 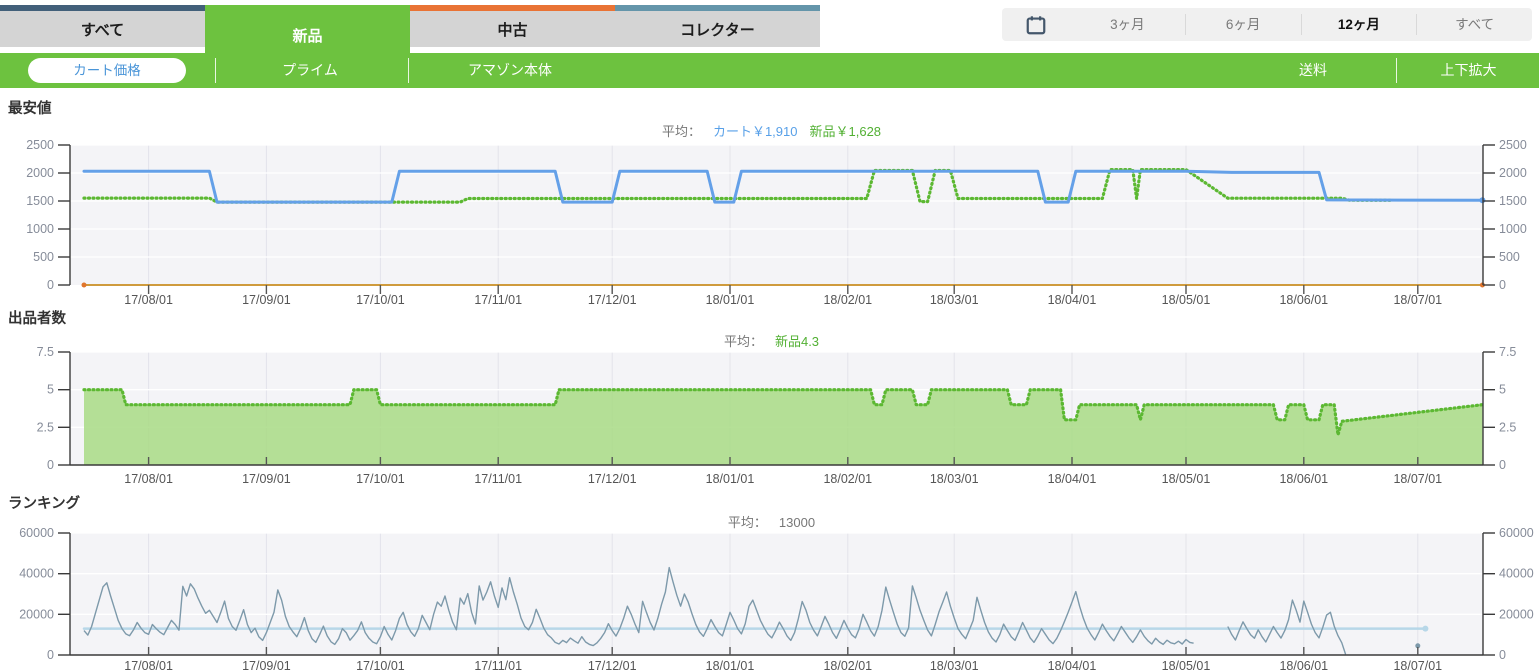 I want to click on prime-button: プライム, so click(x=310, y=70).